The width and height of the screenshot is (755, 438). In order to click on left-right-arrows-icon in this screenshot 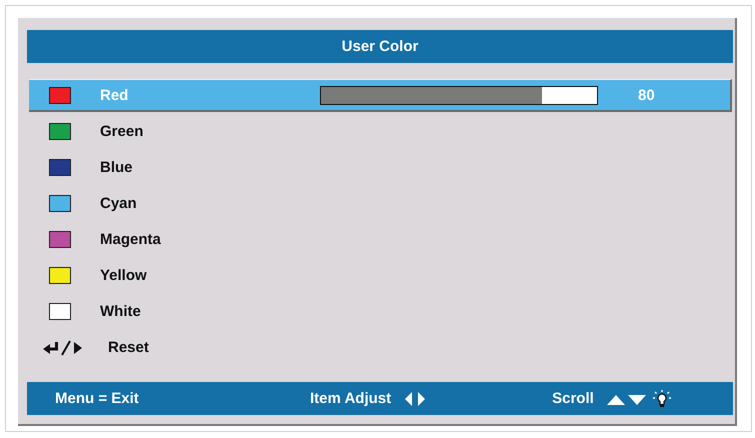, I will do `click(415, 398)`.